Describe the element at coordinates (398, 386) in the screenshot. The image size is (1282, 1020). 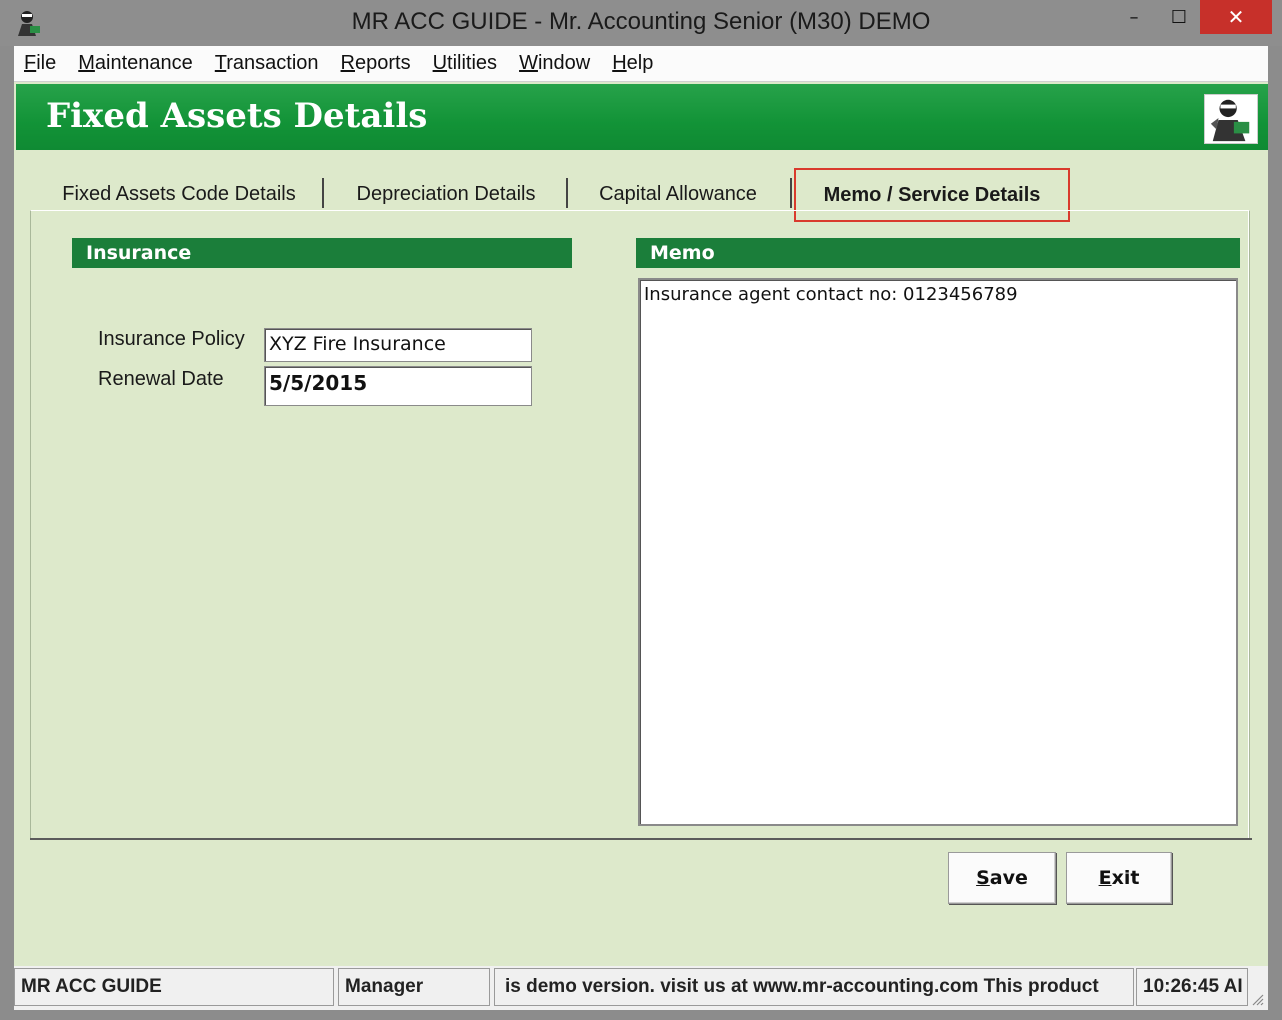
I see `renewal-date-input: 5/5/2015` at that location.